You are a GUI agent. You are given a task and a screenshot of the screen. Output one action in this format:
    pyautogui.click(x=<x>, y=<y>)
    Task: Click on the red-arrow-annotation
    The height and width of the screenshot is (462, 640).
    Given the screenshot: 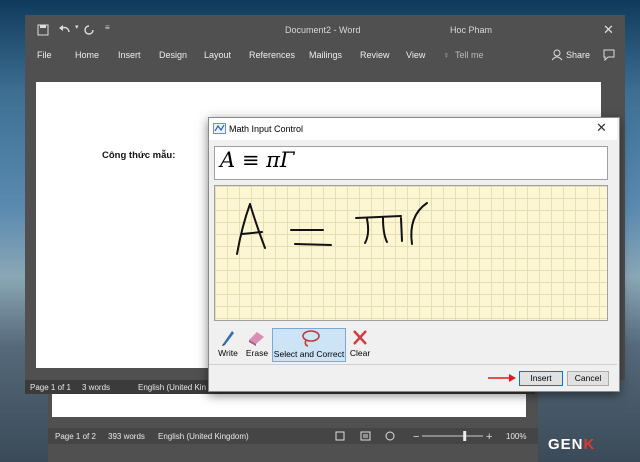 What is the action you would take?
    pyautogui.click(x=502, y=378)
    